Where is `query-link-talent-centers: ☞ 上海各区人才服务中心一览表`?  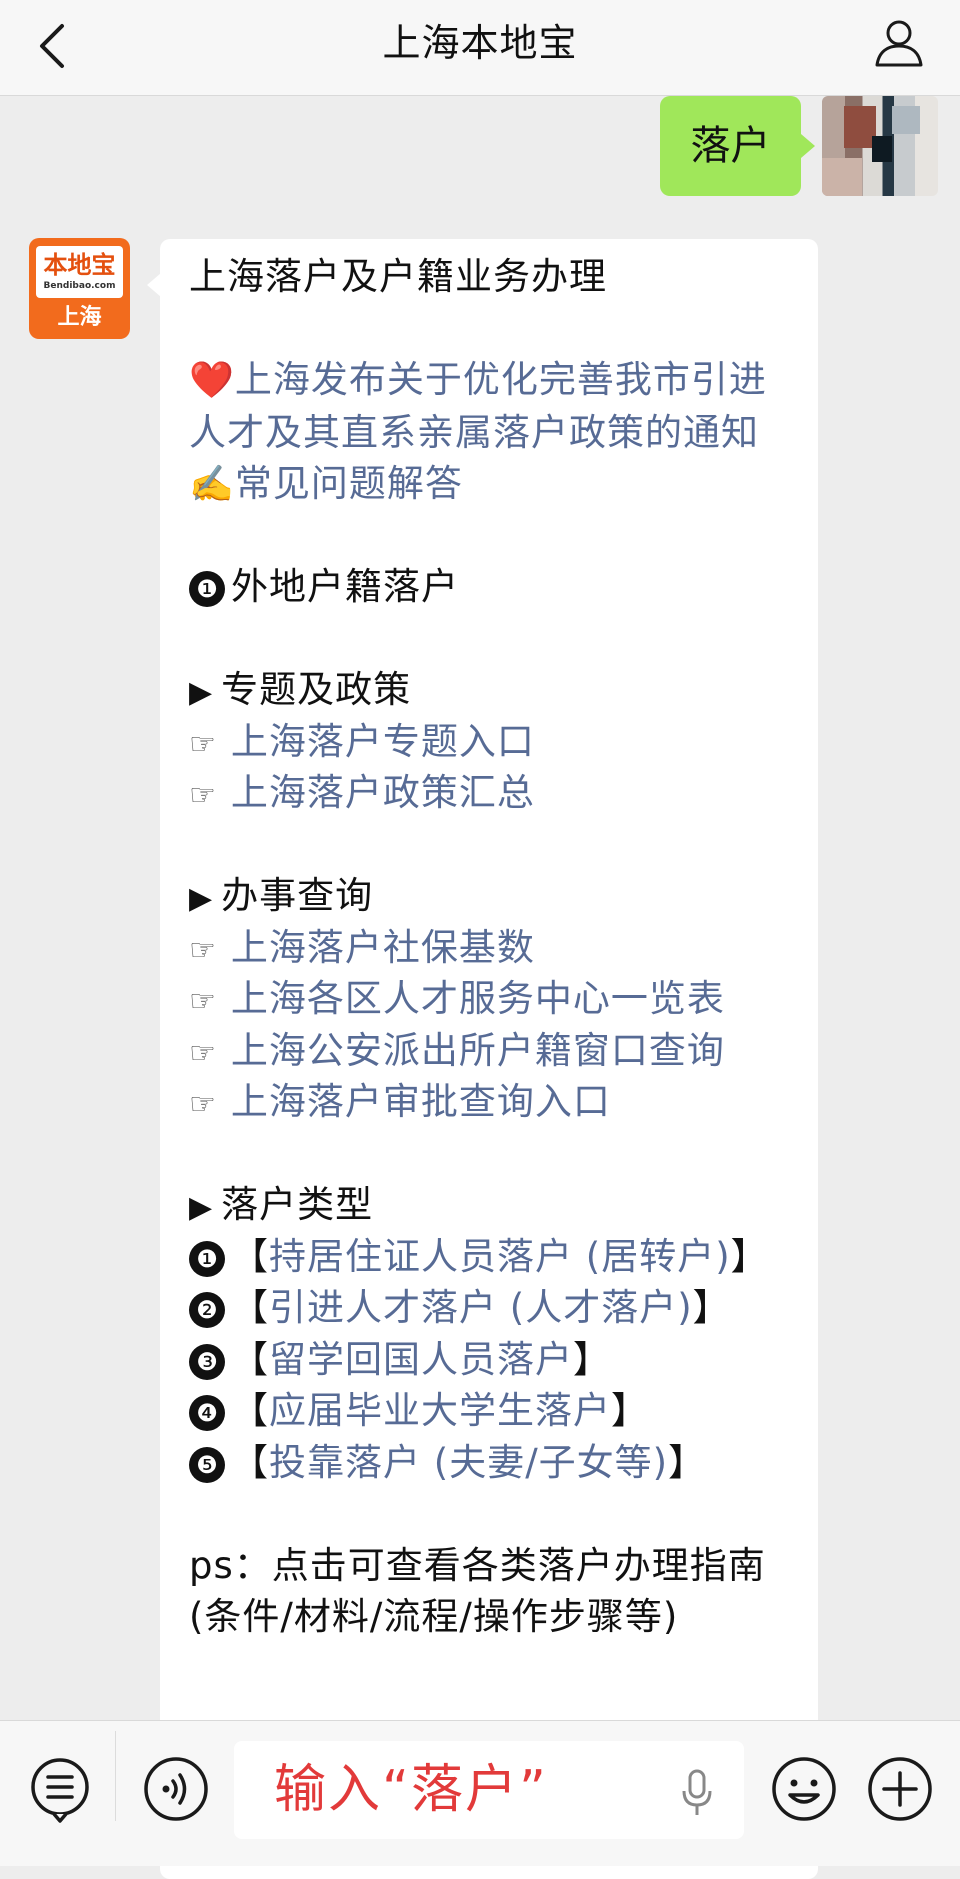 query-link-talent-centers: ☞ 上海各区人才服务中心一览表 is located at coordinates (494, 999).